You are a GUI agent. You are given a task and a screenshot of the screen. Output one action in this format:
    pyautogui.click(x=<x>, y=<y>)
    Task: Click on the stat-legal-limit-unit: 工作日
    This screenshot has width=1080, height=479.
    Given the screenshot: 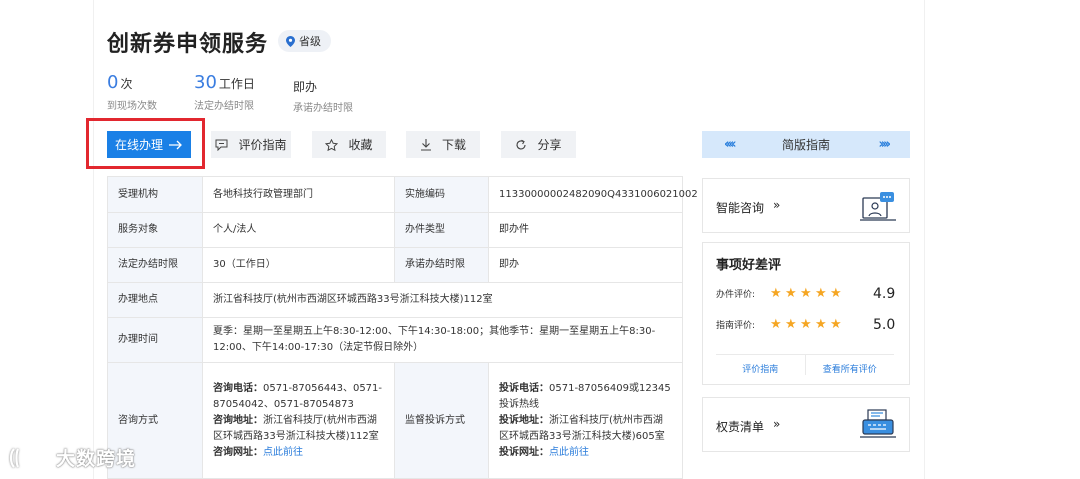 What is the action you would take?
    pyautogui.click(x=236, y=84)
    